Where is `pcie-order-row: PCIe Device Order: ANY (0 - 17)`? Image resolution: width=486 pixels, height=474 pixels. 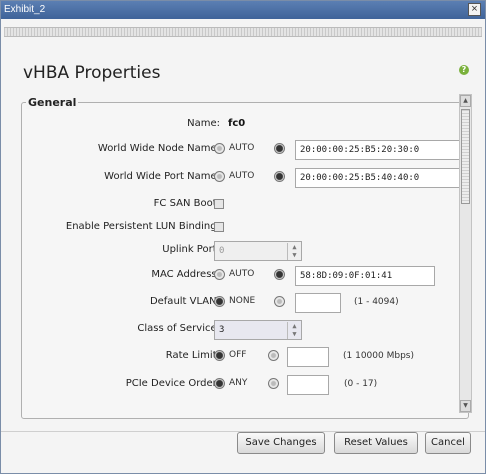
pcie-order-row: PCIe Device Order: ANY (0 - 17) is located at coordinates (242, 385).